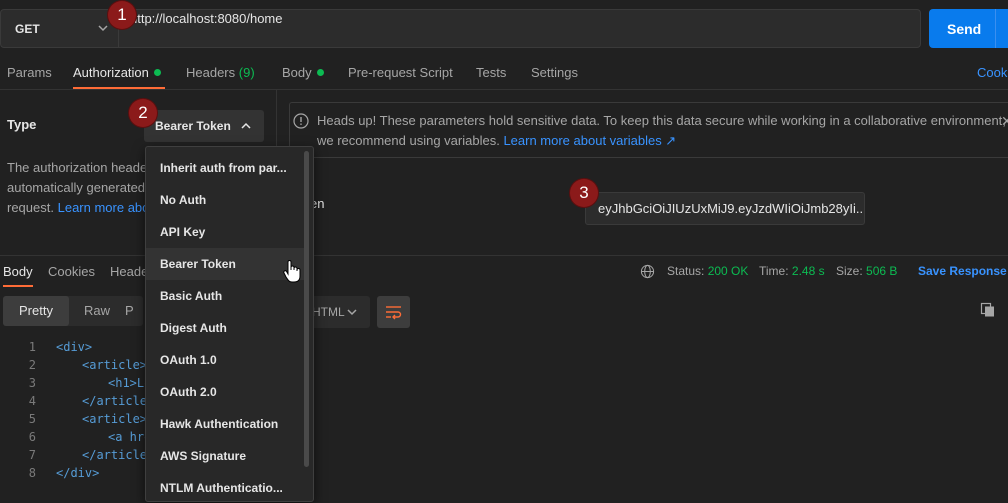 The width and height of the screenshot is (1008, 503). What do you see at coordinates (74, 347) in the screenshot?
I see `code-text: <div>` at bounding box center [74, 347].